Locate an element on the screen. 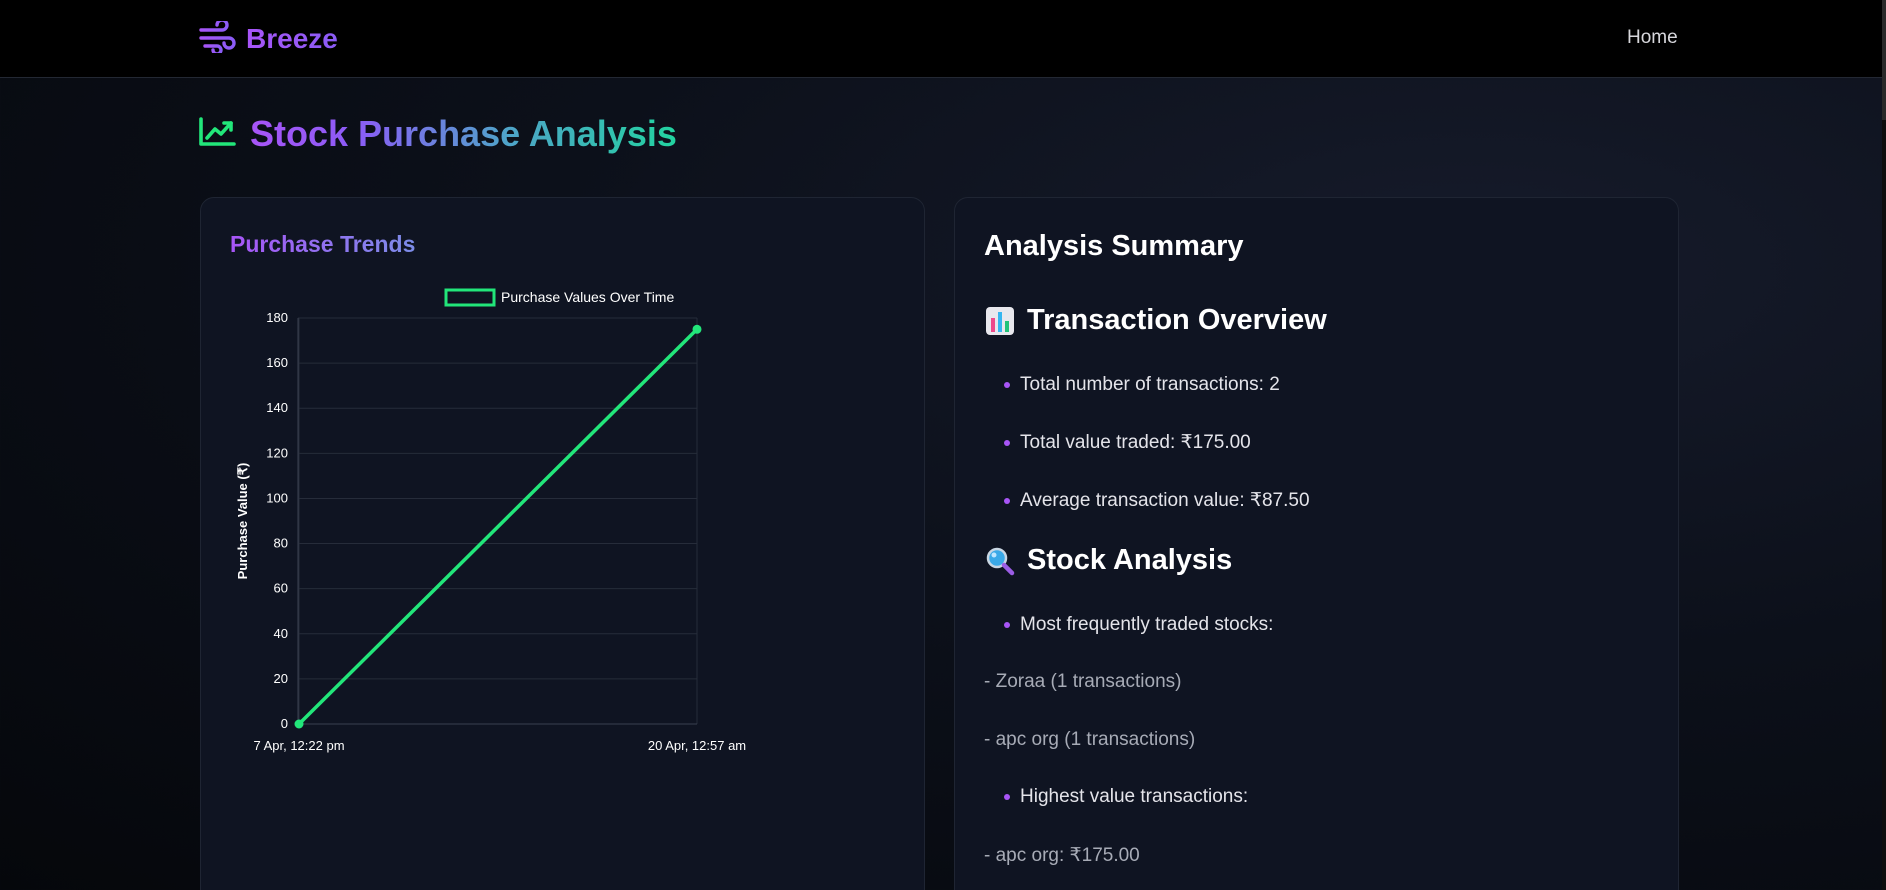 This screenshot has width=1886, height=890. list-item: Total value traded: ₹175.00 is located at coordinates (1127, 442).